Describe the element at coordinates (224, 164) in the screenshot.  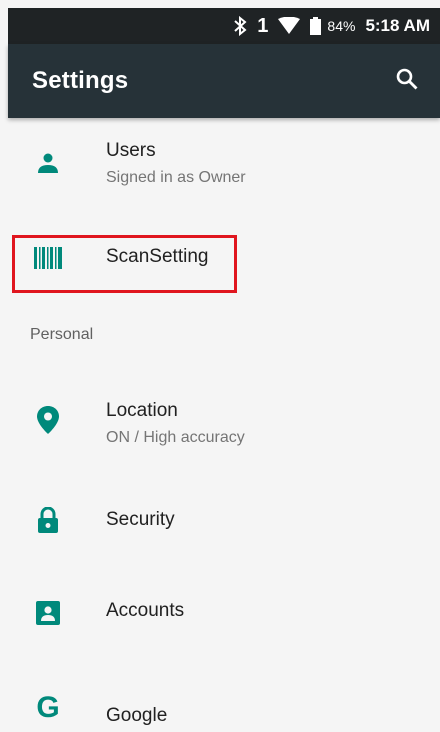
I see `settings-item-users: Users Signed in as Owner` at that location.